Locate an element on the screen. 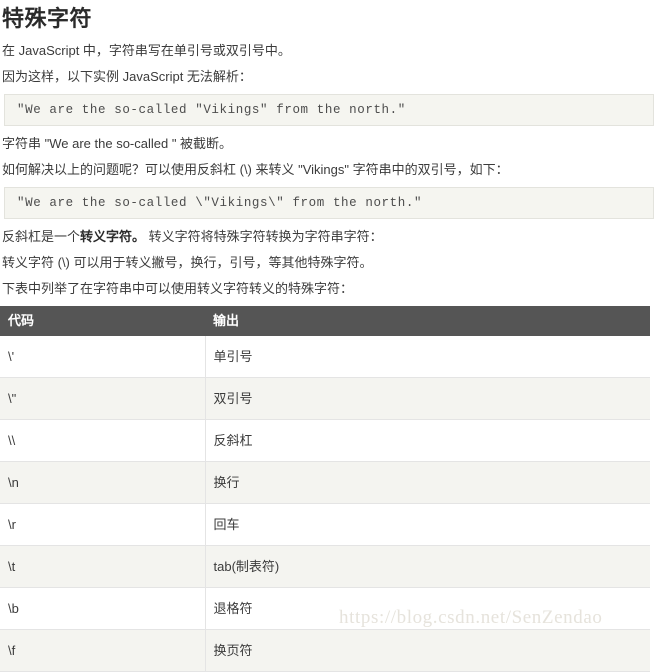  table-cell-output: 反斜杠 is located at coordinates (427, 440).